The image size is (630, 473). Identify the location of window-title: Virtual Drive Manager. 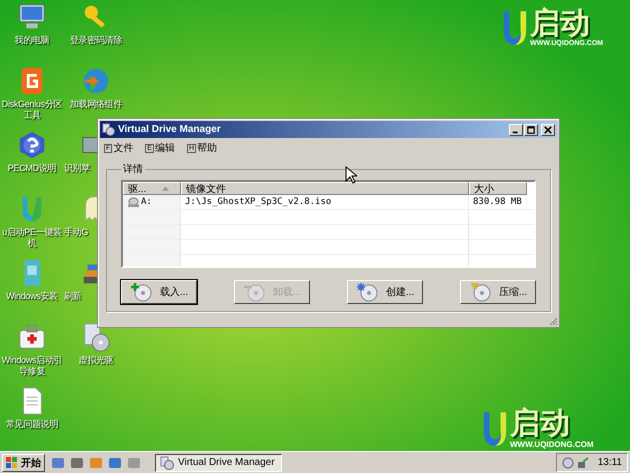
(170, 129).